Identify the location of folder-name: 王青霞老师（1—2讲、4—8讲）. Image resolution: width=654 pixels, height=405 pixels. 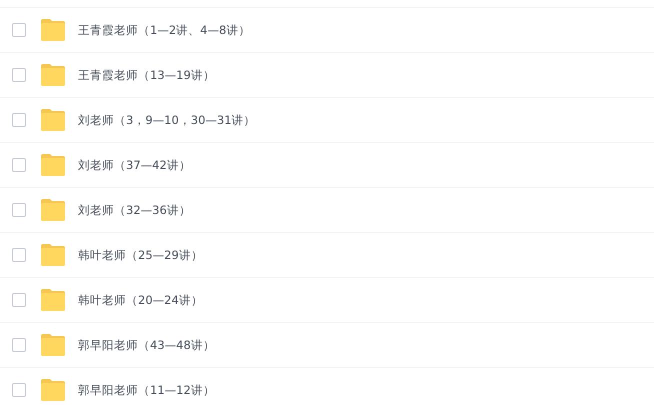
(164, 30).